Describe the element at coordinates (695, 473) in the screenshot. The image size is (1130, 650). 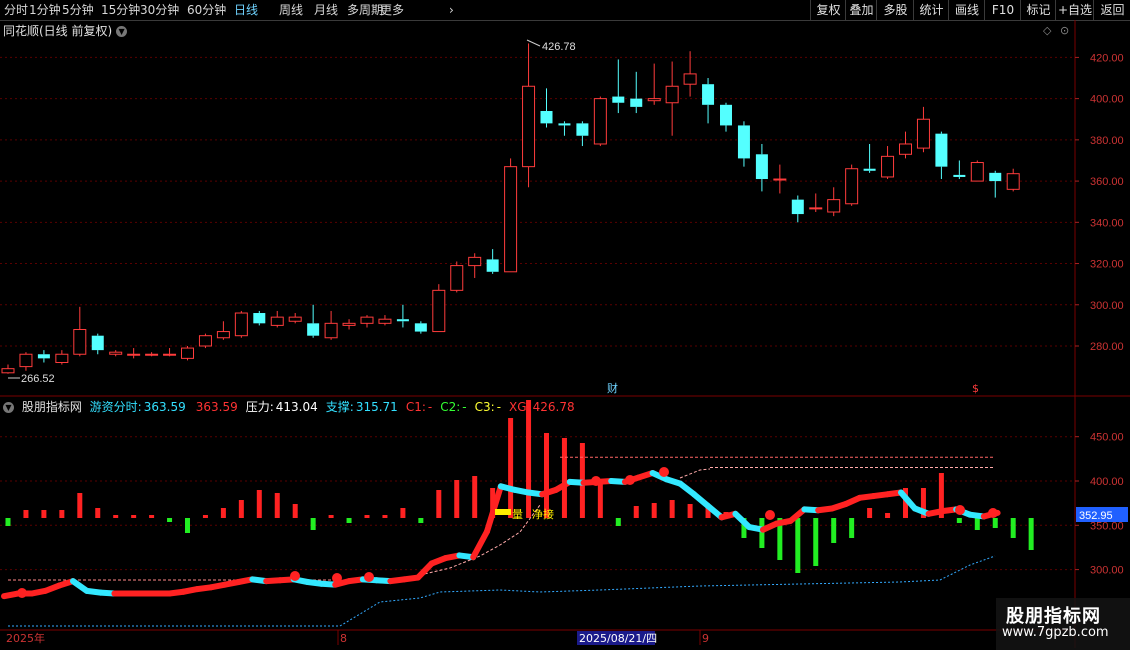
I see `pressure-curve` at that location.